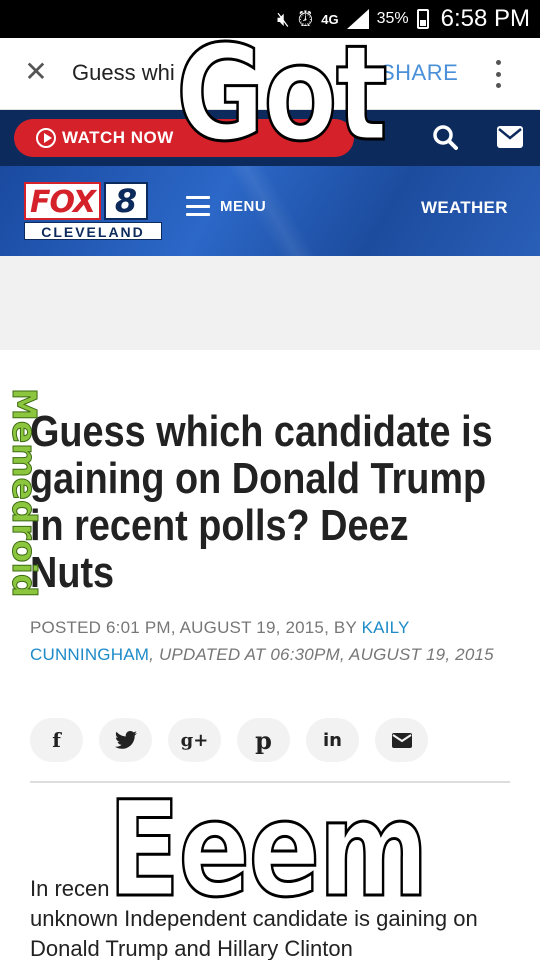 Image resolution: width=540 pixels, height=960 pixels. I want to click on email-share-button, so click(401, 740).